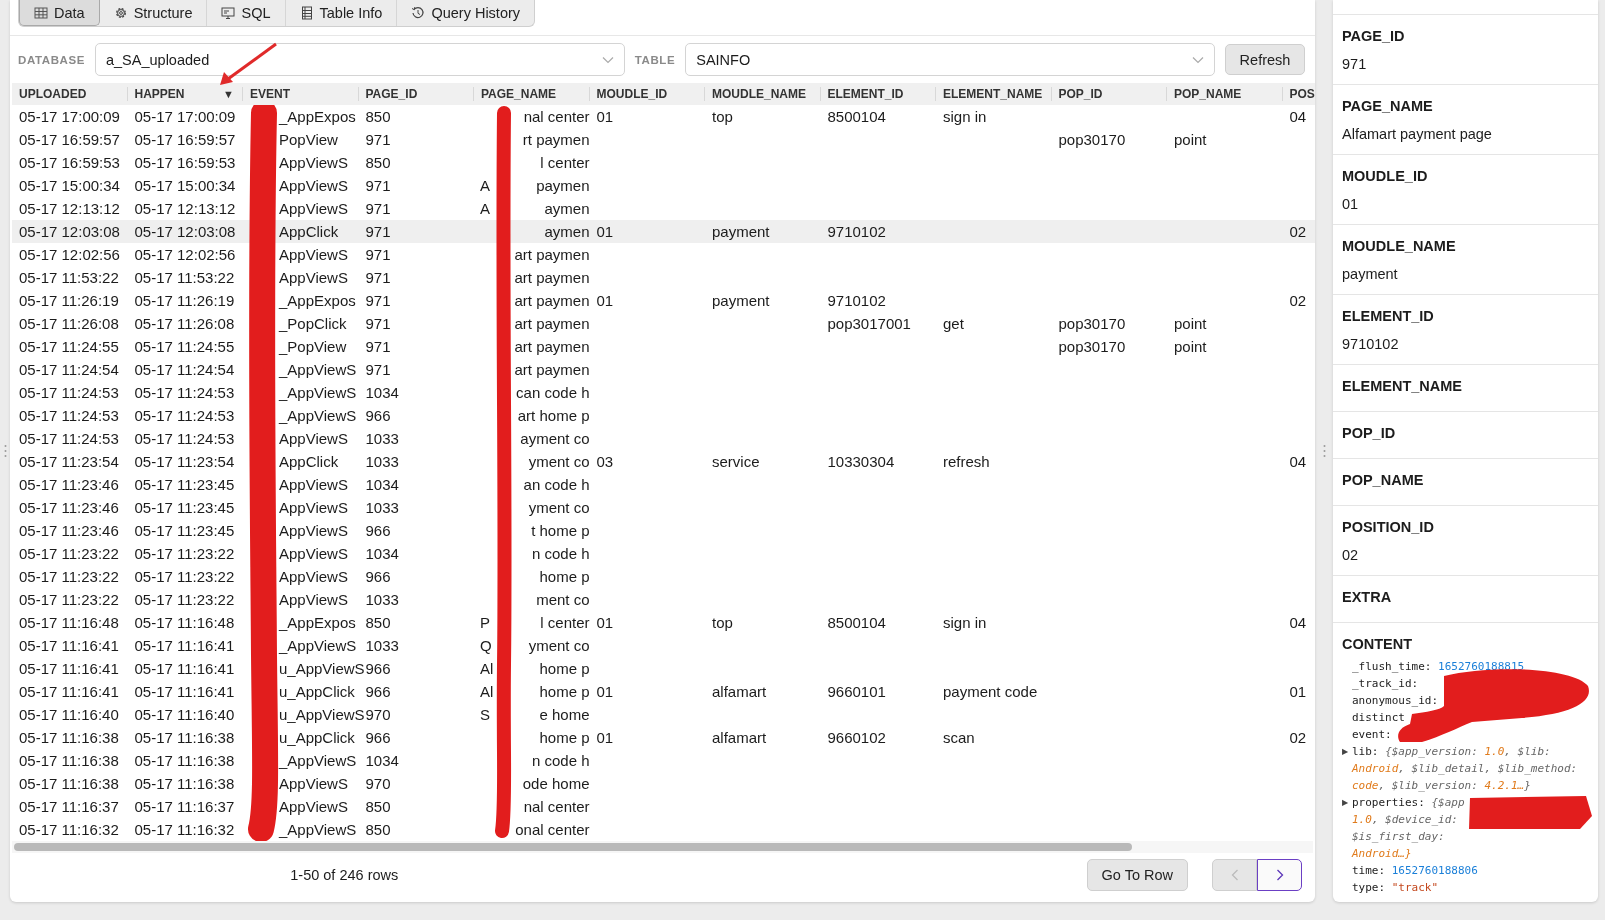 The image size is (1605, 920). What do you see at coordinates (663, 737) in the screenshot?
I see `table-row: 05-17 11:16:38 05-17 11:16:38 u_AppClick 966 home p 01 alfamart 9660102 scan 02` at bounding box center [663, 737].